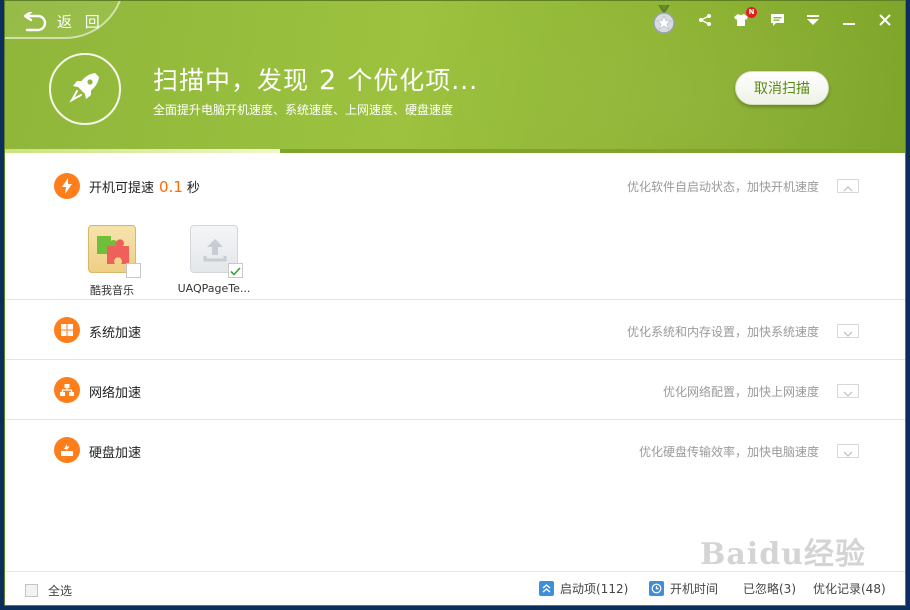 This screenshot has width=910, height=610. I want to click on new-badge: N, so click(751, 12).